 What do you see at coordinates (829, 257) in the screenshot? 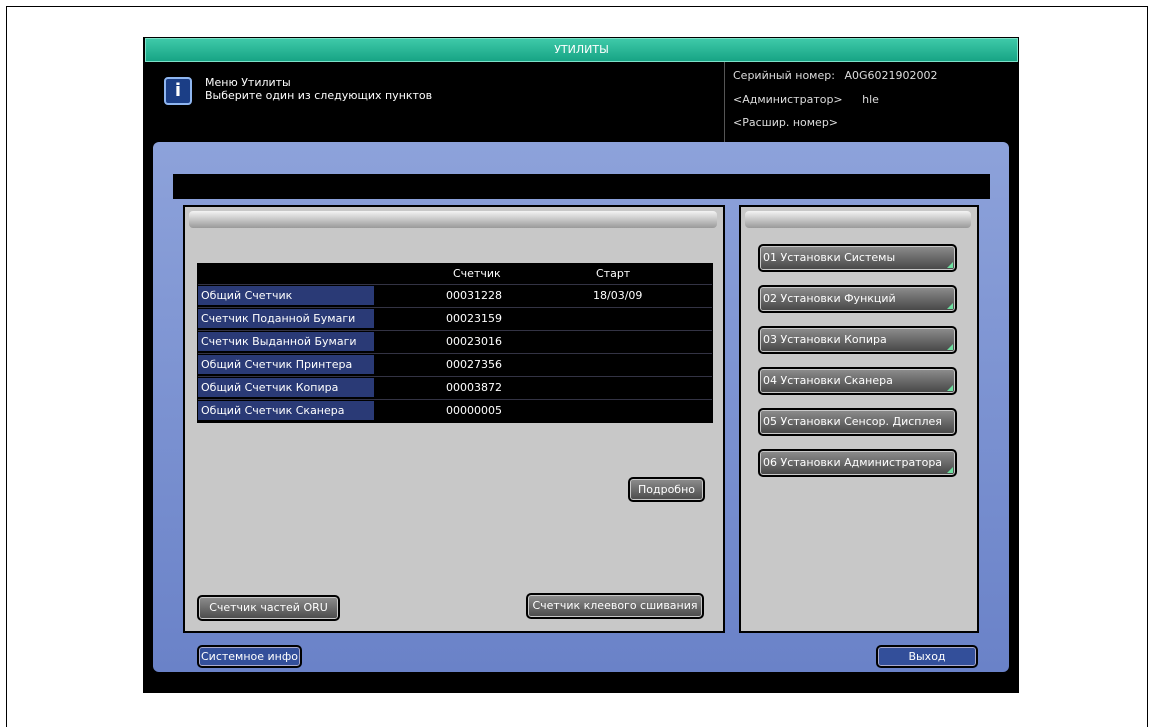
I see `system-settings-label: 01 Установки Системы` at bounding box center [829, 257].